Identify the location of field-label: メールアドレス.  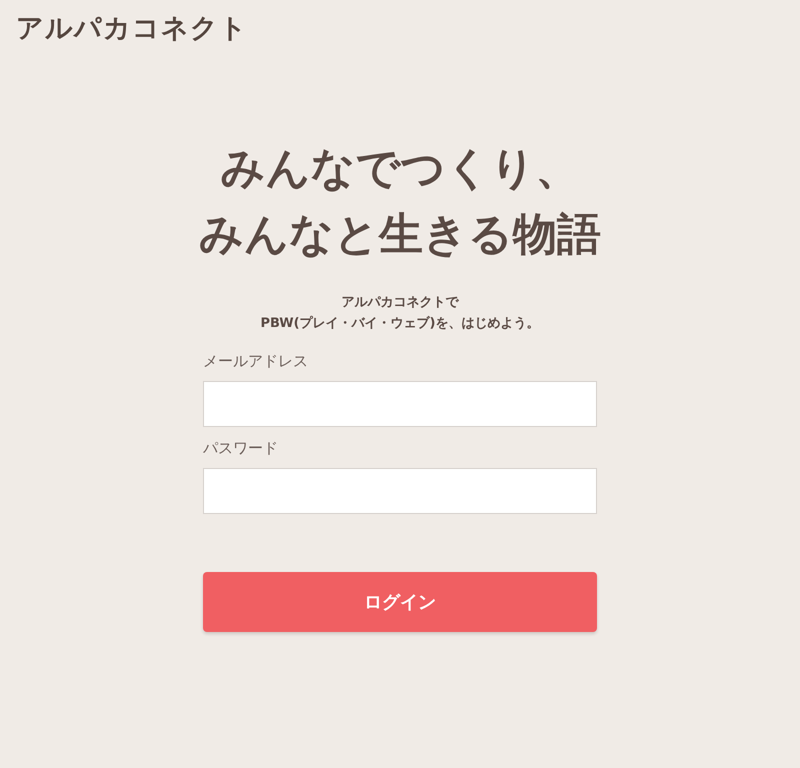
(255, 361).